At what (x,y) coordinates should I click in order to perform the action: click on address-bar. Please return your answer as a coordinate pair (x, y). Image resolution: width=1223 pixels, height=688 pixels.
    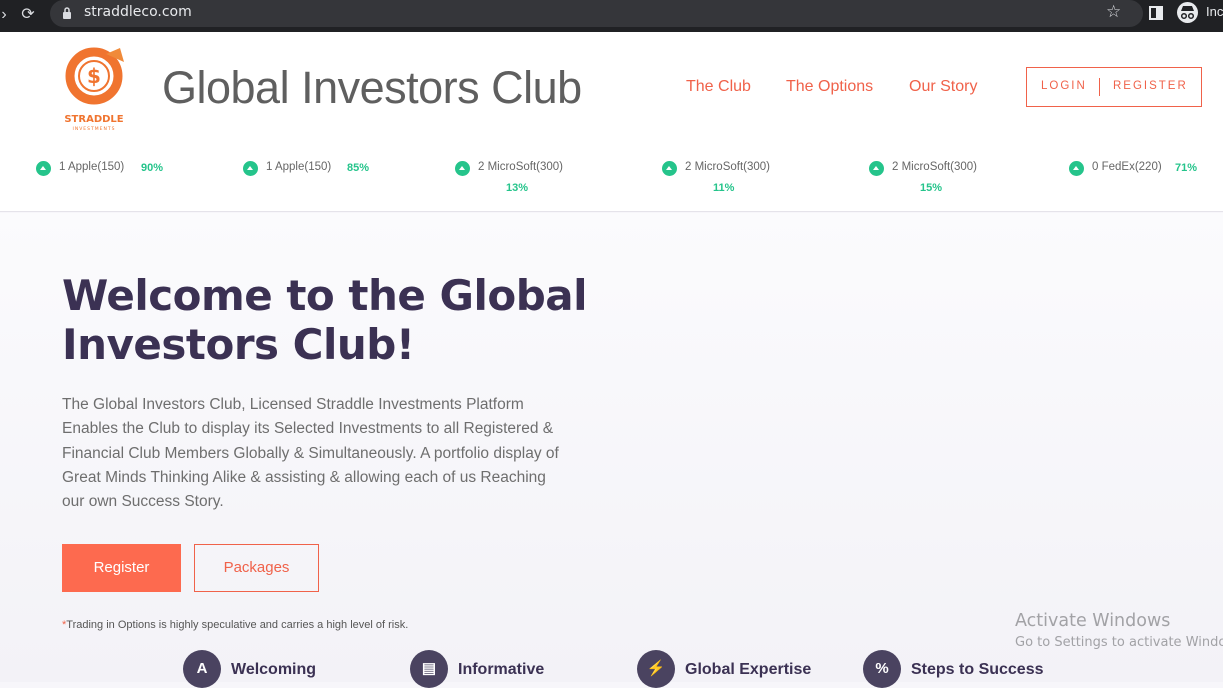
    Looking at the image, I should click on (596, 13).